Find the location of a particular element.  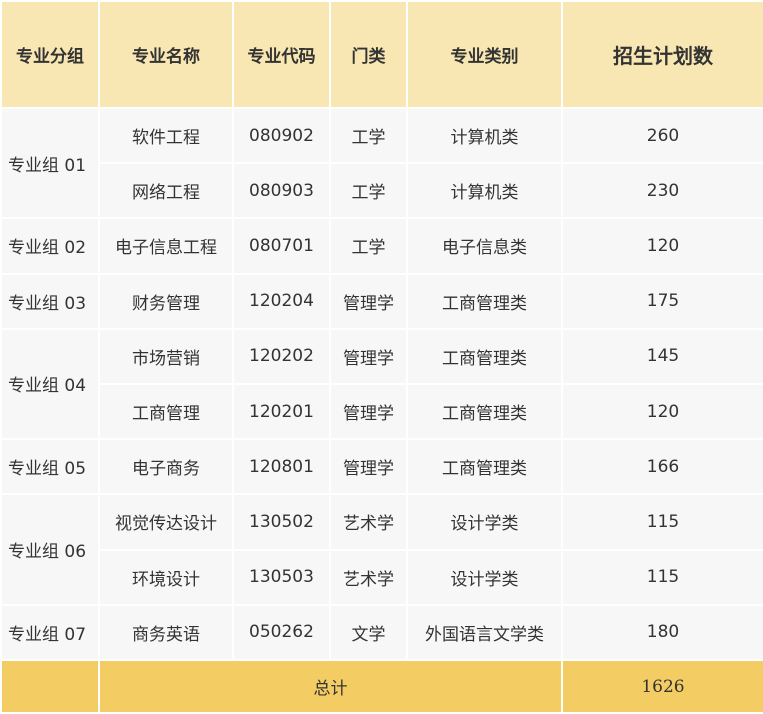

table-row: 工商管理 120201 管理学 工商管理类 120 is located at coordinates (382, 411).